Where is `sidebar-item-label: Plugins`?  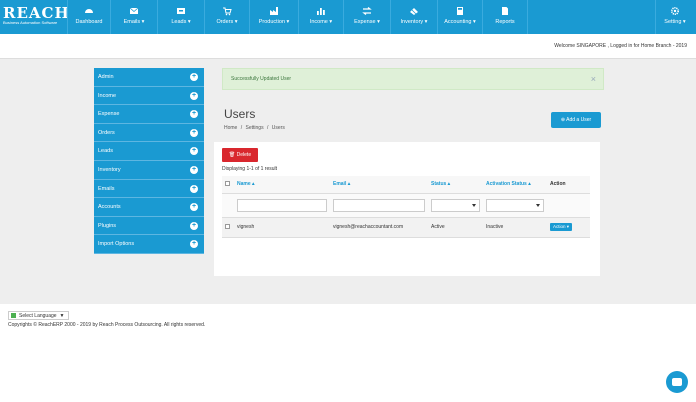 sidebar-item-label: Plugins is located at coordinates (107, 225).